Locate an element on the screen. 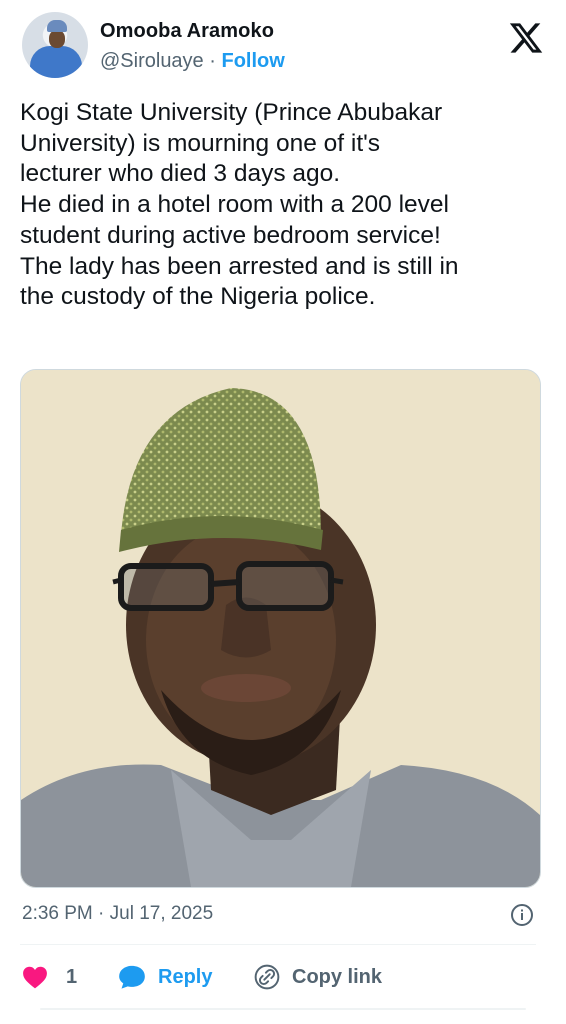 The width and height of the screenshot is (566, 1024). info-icon is located at coordinates (522, 915).